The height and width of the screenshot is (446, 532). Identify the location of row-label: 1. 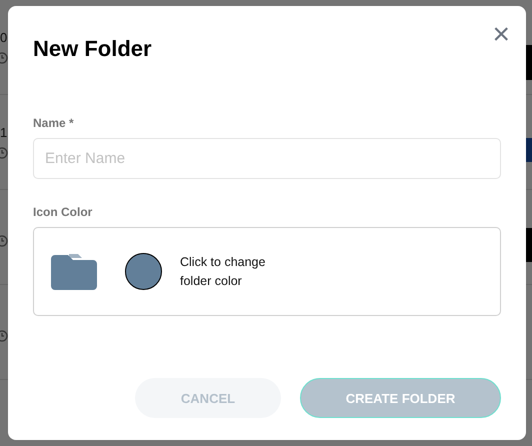
(4, 132).